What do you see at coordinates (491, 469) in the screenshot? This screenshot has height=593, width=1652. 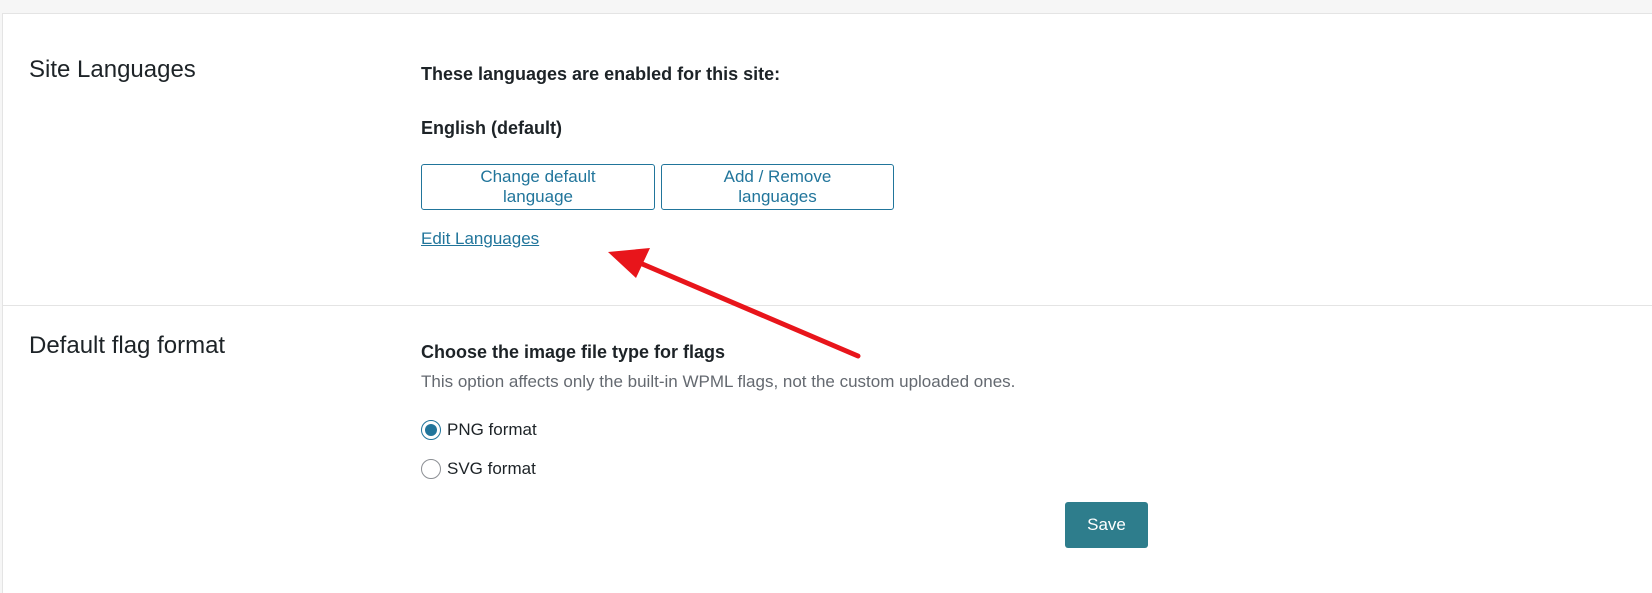 I see `radio-svg-label: SVG format` at bounding box center [491, 469].